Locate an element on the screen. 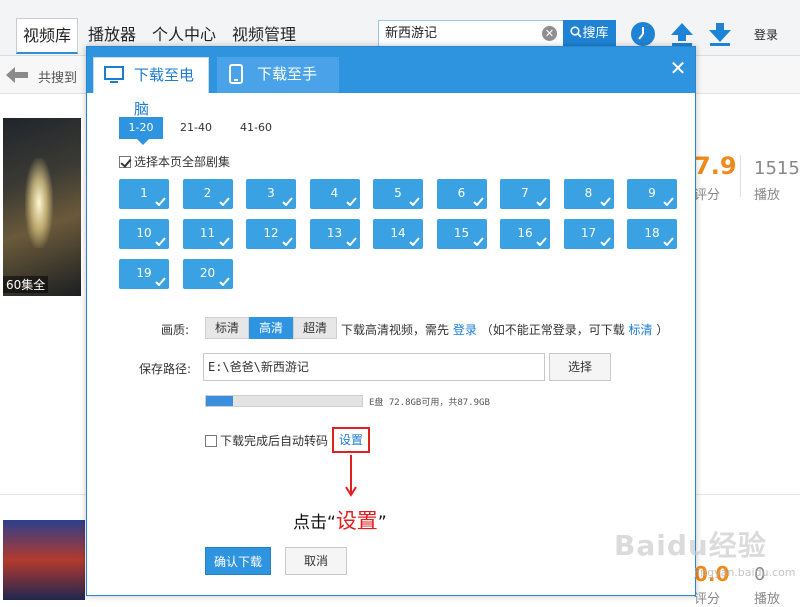 The image size is (800, 607). search-input-value: 新西游记 is located at coordinates (411, 33).